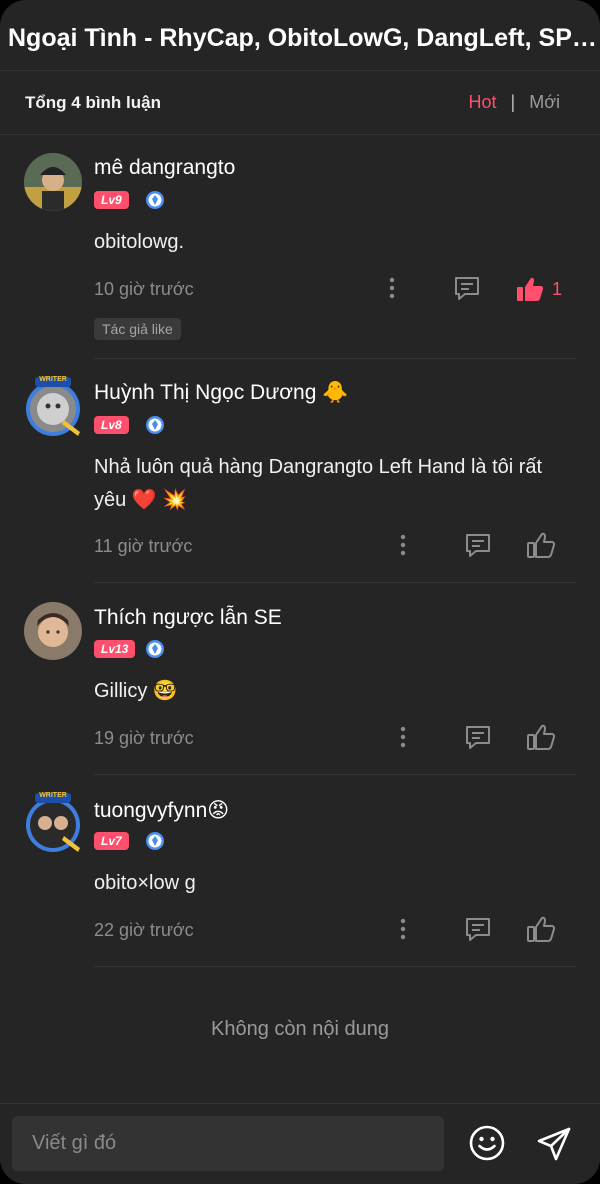 Image resolution: width=600 pixels, height=1184 pixels. I want to click on comment-text: obitolowg., so click(139, 242).